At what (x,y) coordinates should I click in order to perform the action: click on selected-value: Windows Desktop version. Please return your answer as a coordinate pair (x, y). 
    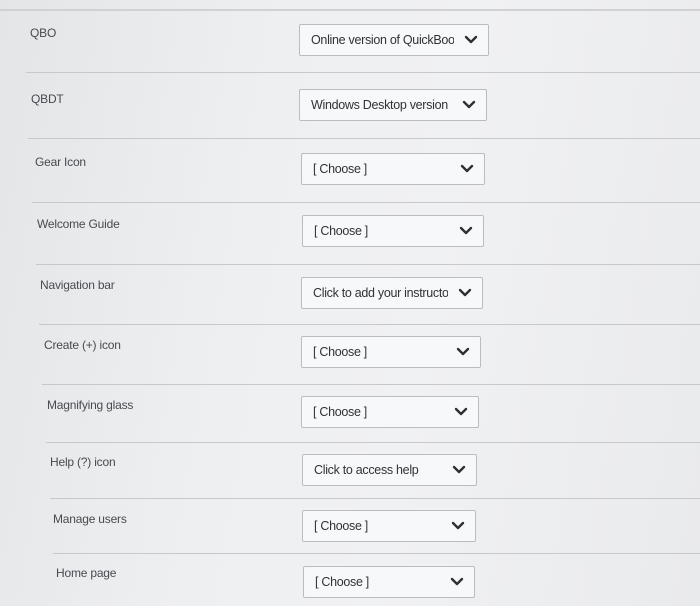
    Looking at the image, I should click on (379, 105).